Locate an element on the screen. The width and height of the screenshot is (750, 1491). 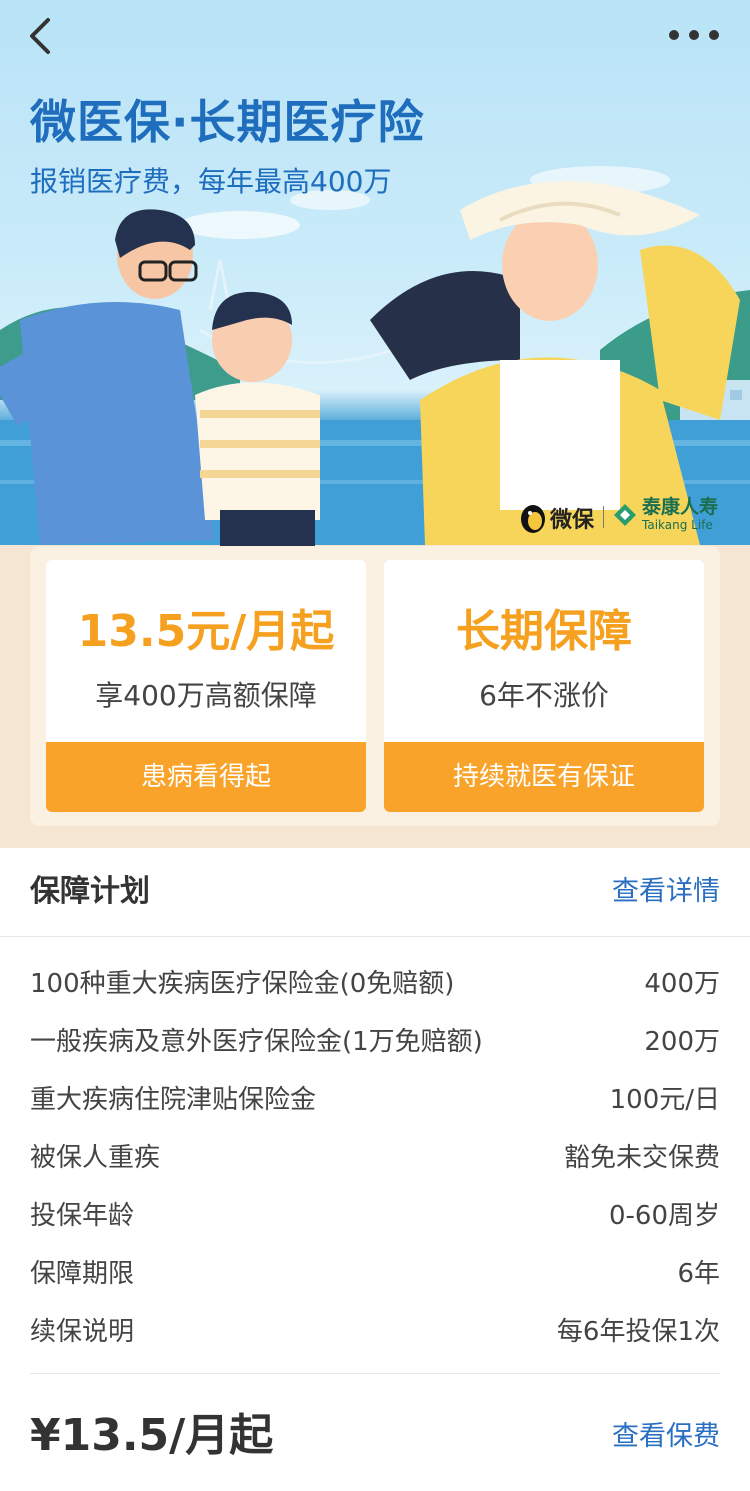
feature-button: 持续就医有保证 is located at coordinates (544, 777).